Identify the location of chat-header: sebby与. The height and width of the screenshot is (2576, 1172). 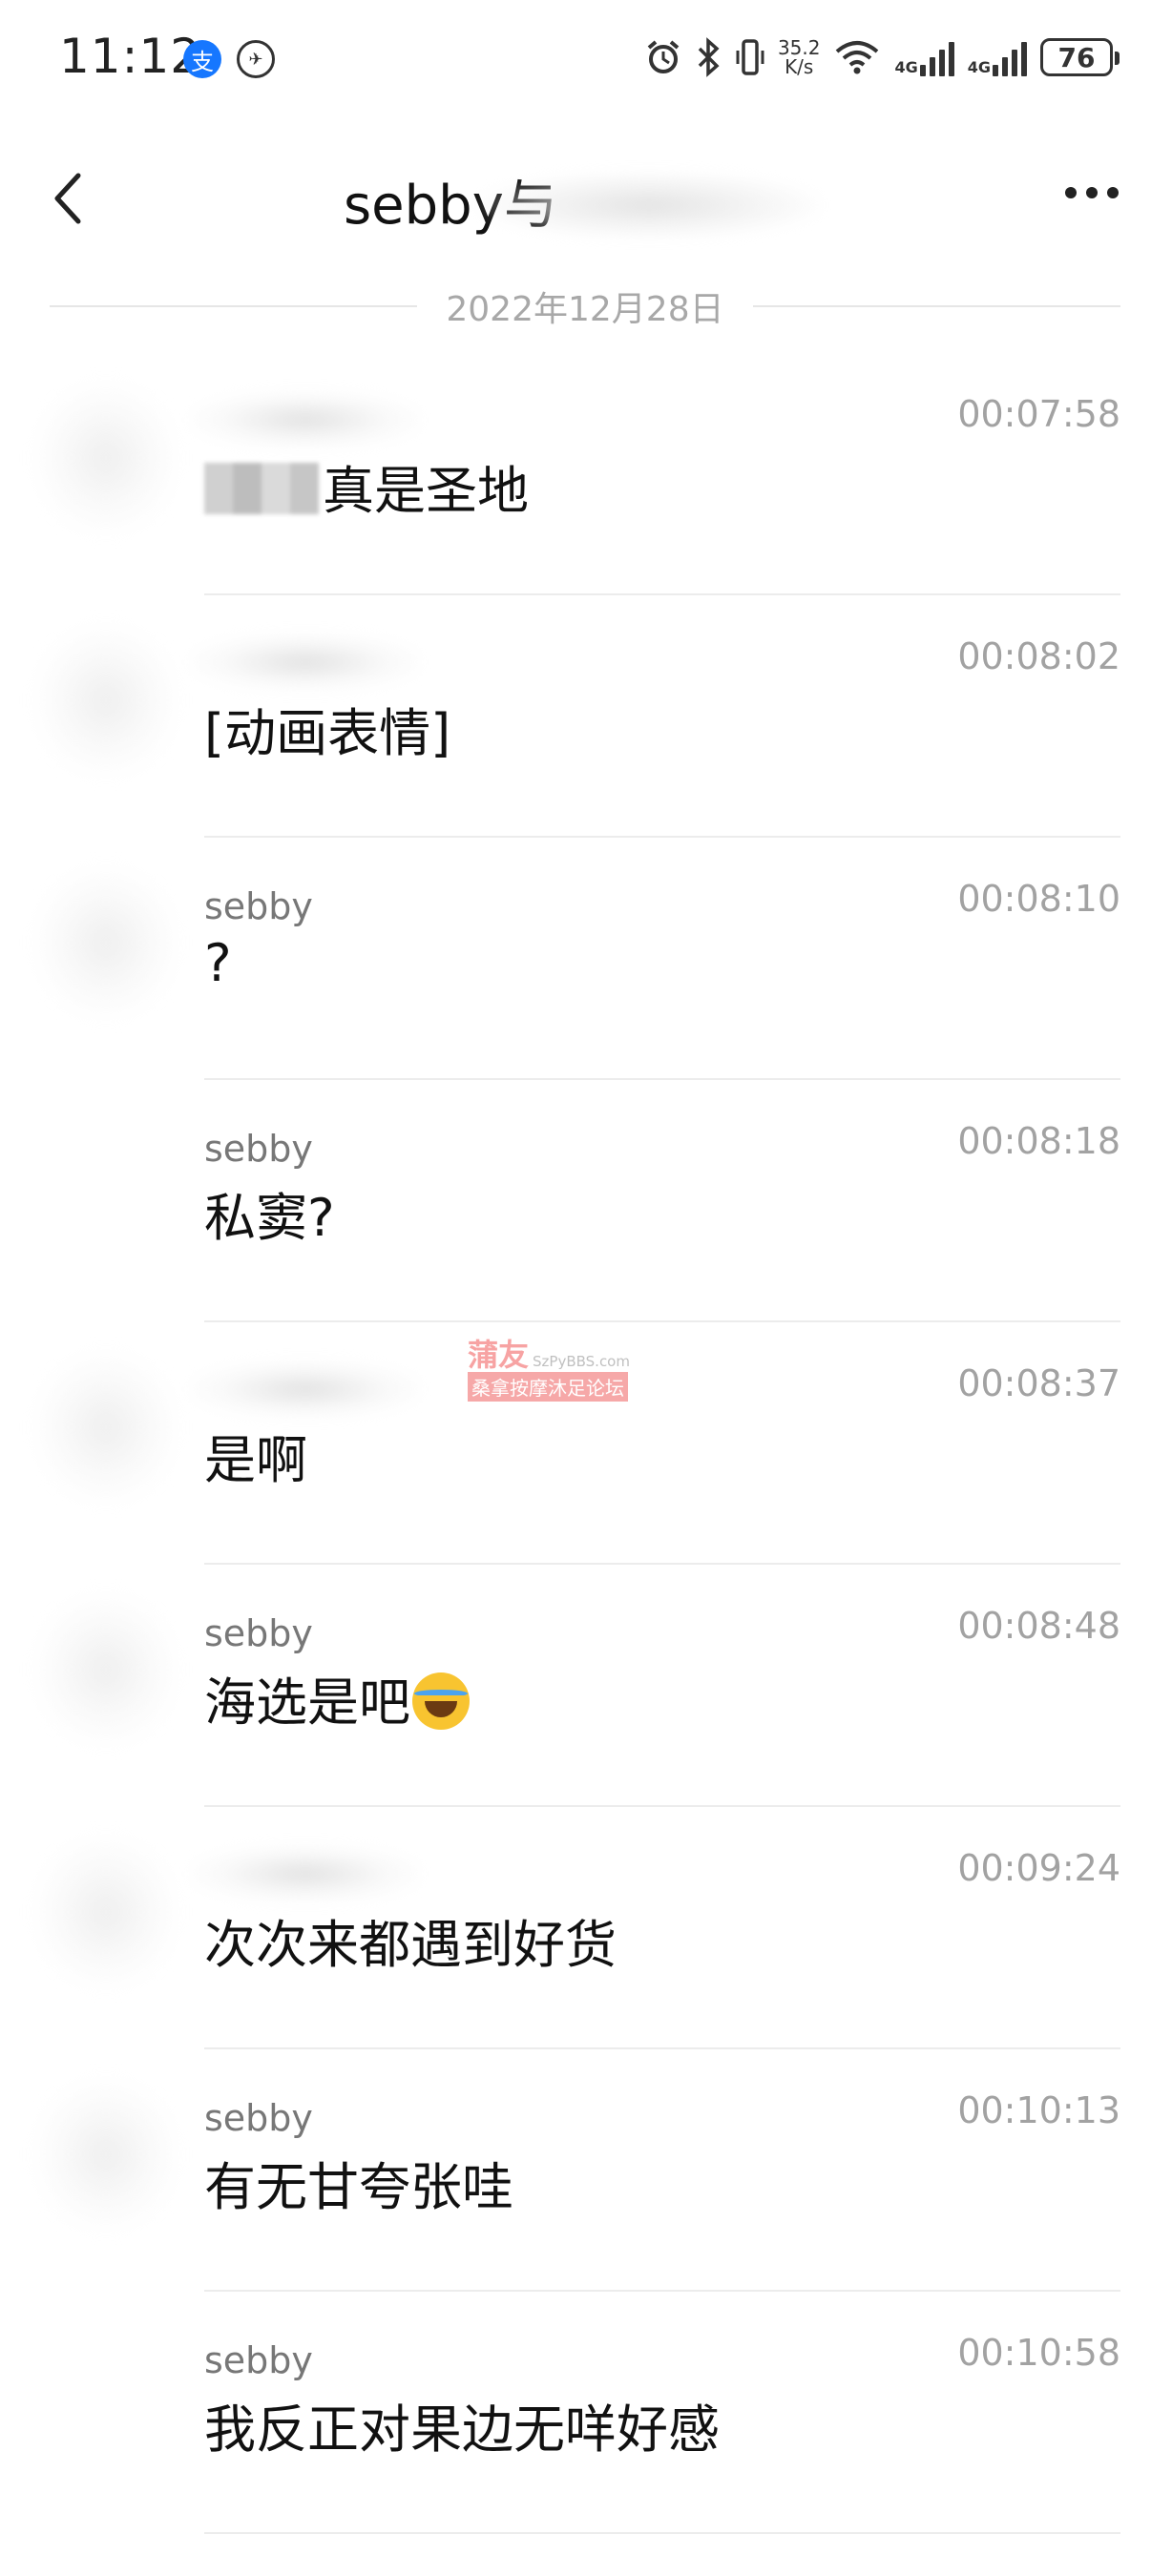
(586, 196).